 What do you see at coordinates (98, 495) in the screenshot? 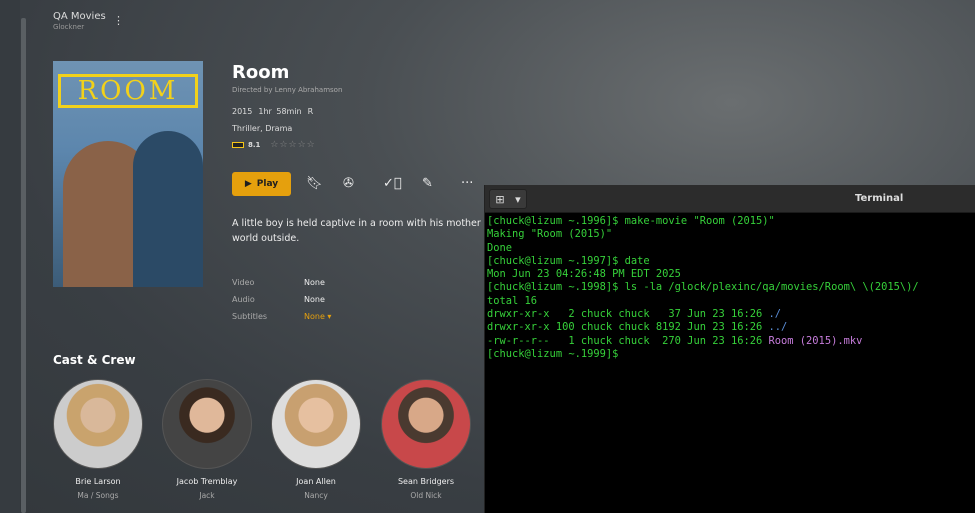
I see `cast-role: Ma / Songs` at bounding box center [98, 495].